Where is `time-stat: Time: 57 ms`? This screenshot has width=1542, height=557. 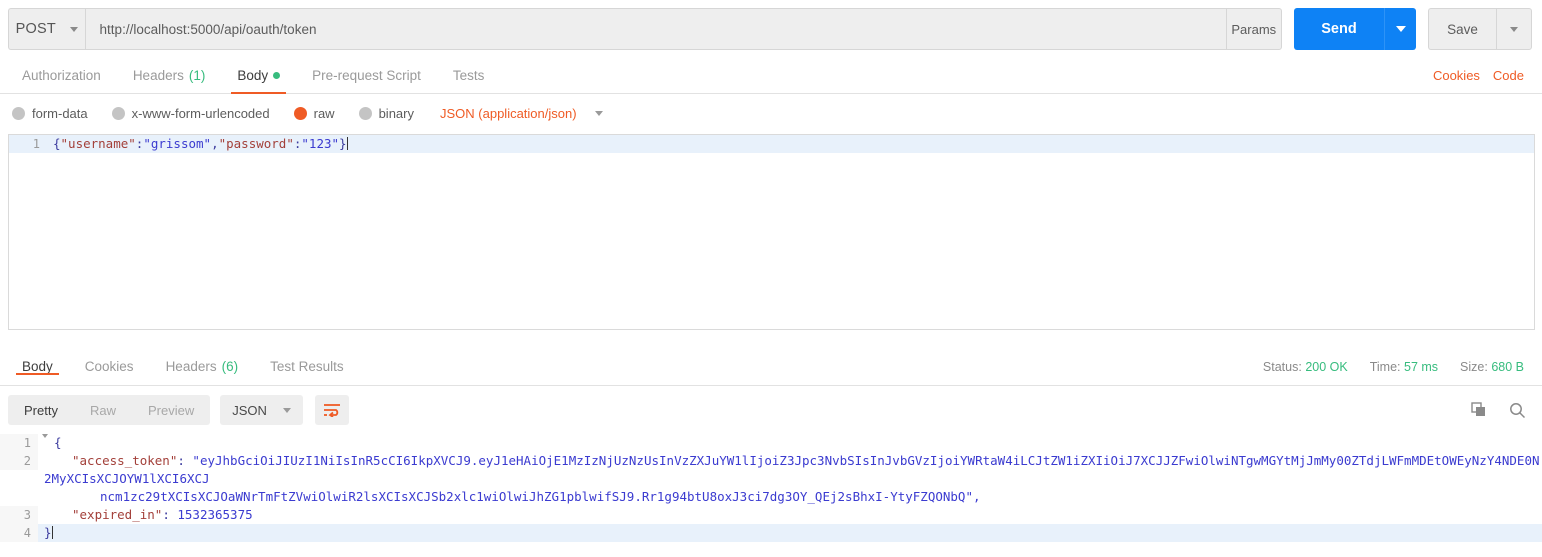
time-stat: Time: 57 ms is located at coordinates (1404, 367).